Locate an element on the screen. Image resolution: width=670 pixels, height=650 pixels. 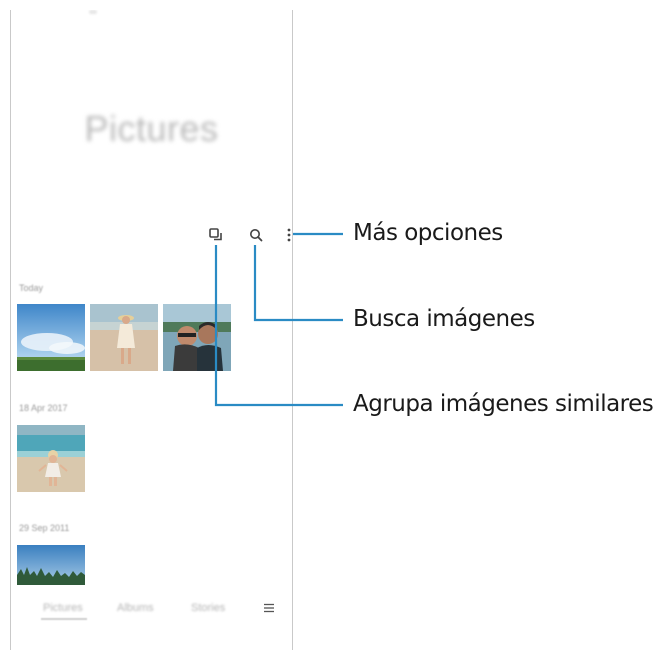
callout-more-options: Más opciones is located at coordinates (428, 233).